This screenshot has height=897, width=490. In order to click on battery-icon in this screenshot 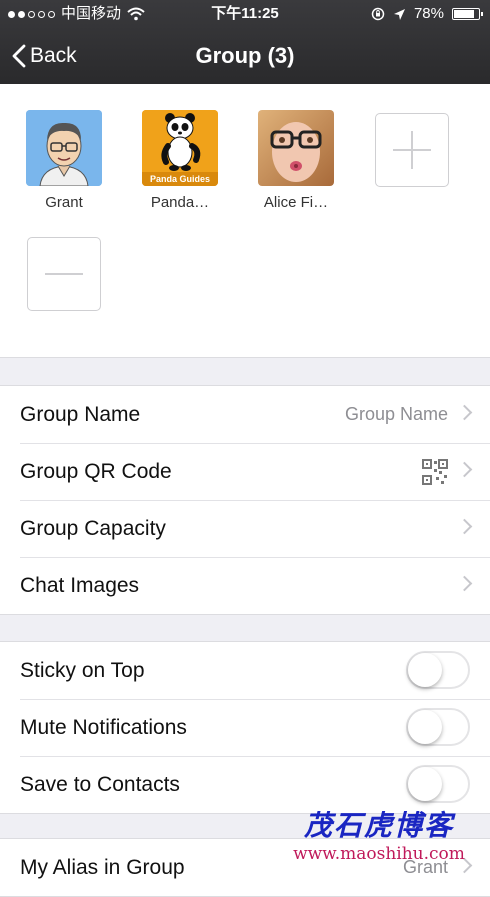, I will do `click(467, 14)`.